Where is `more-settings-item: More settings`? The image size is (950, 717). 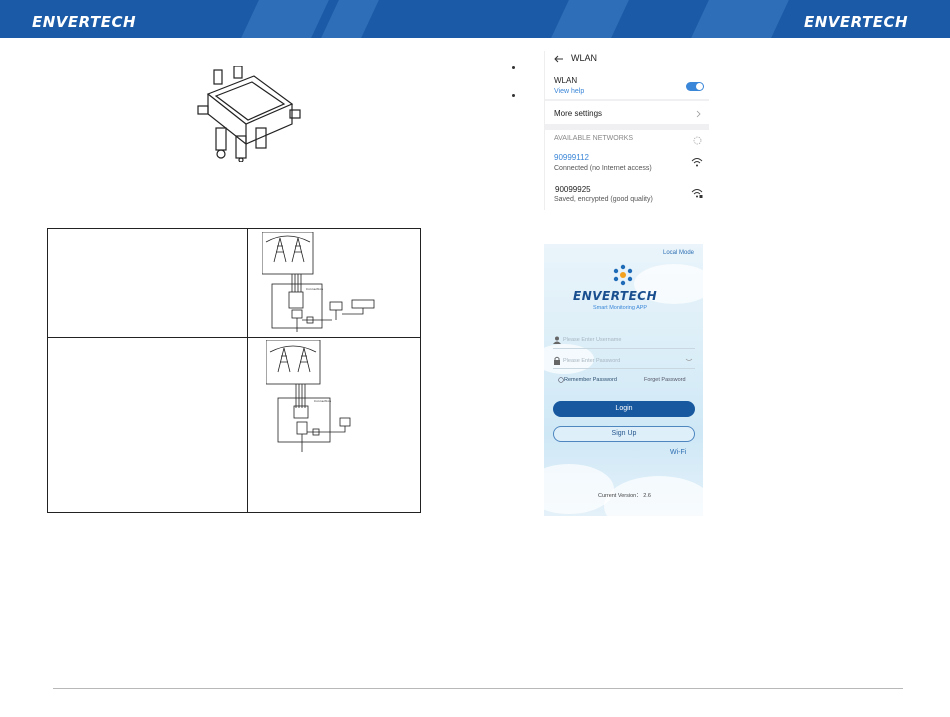
more-settings-item: More settings is located at coordinates (578, 113).